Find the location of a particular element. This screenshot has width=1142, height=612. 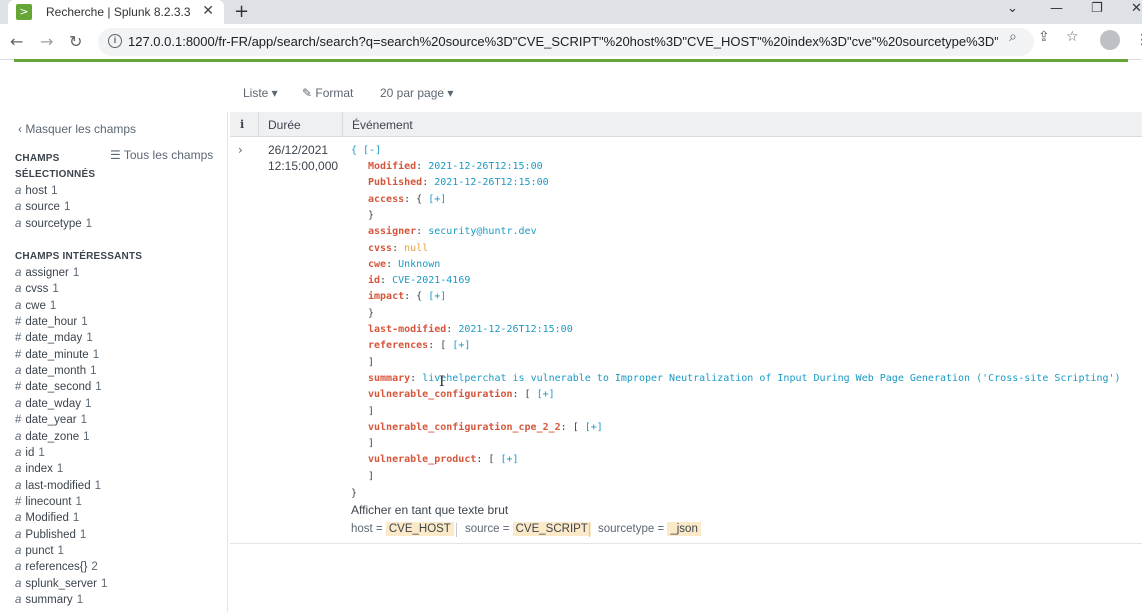

field-item-summary: a summary 1 is located at coordinates (49, 600).